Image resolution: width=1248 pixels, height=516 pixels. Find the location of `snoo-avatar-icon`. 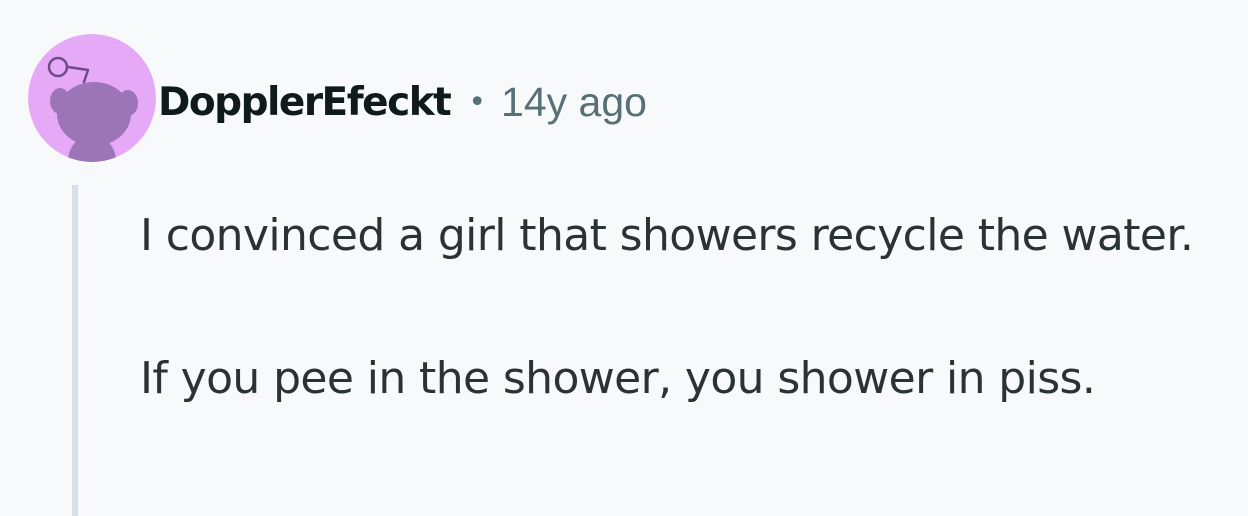

snoo-avatar-icon is located at coordinates (92, 98).